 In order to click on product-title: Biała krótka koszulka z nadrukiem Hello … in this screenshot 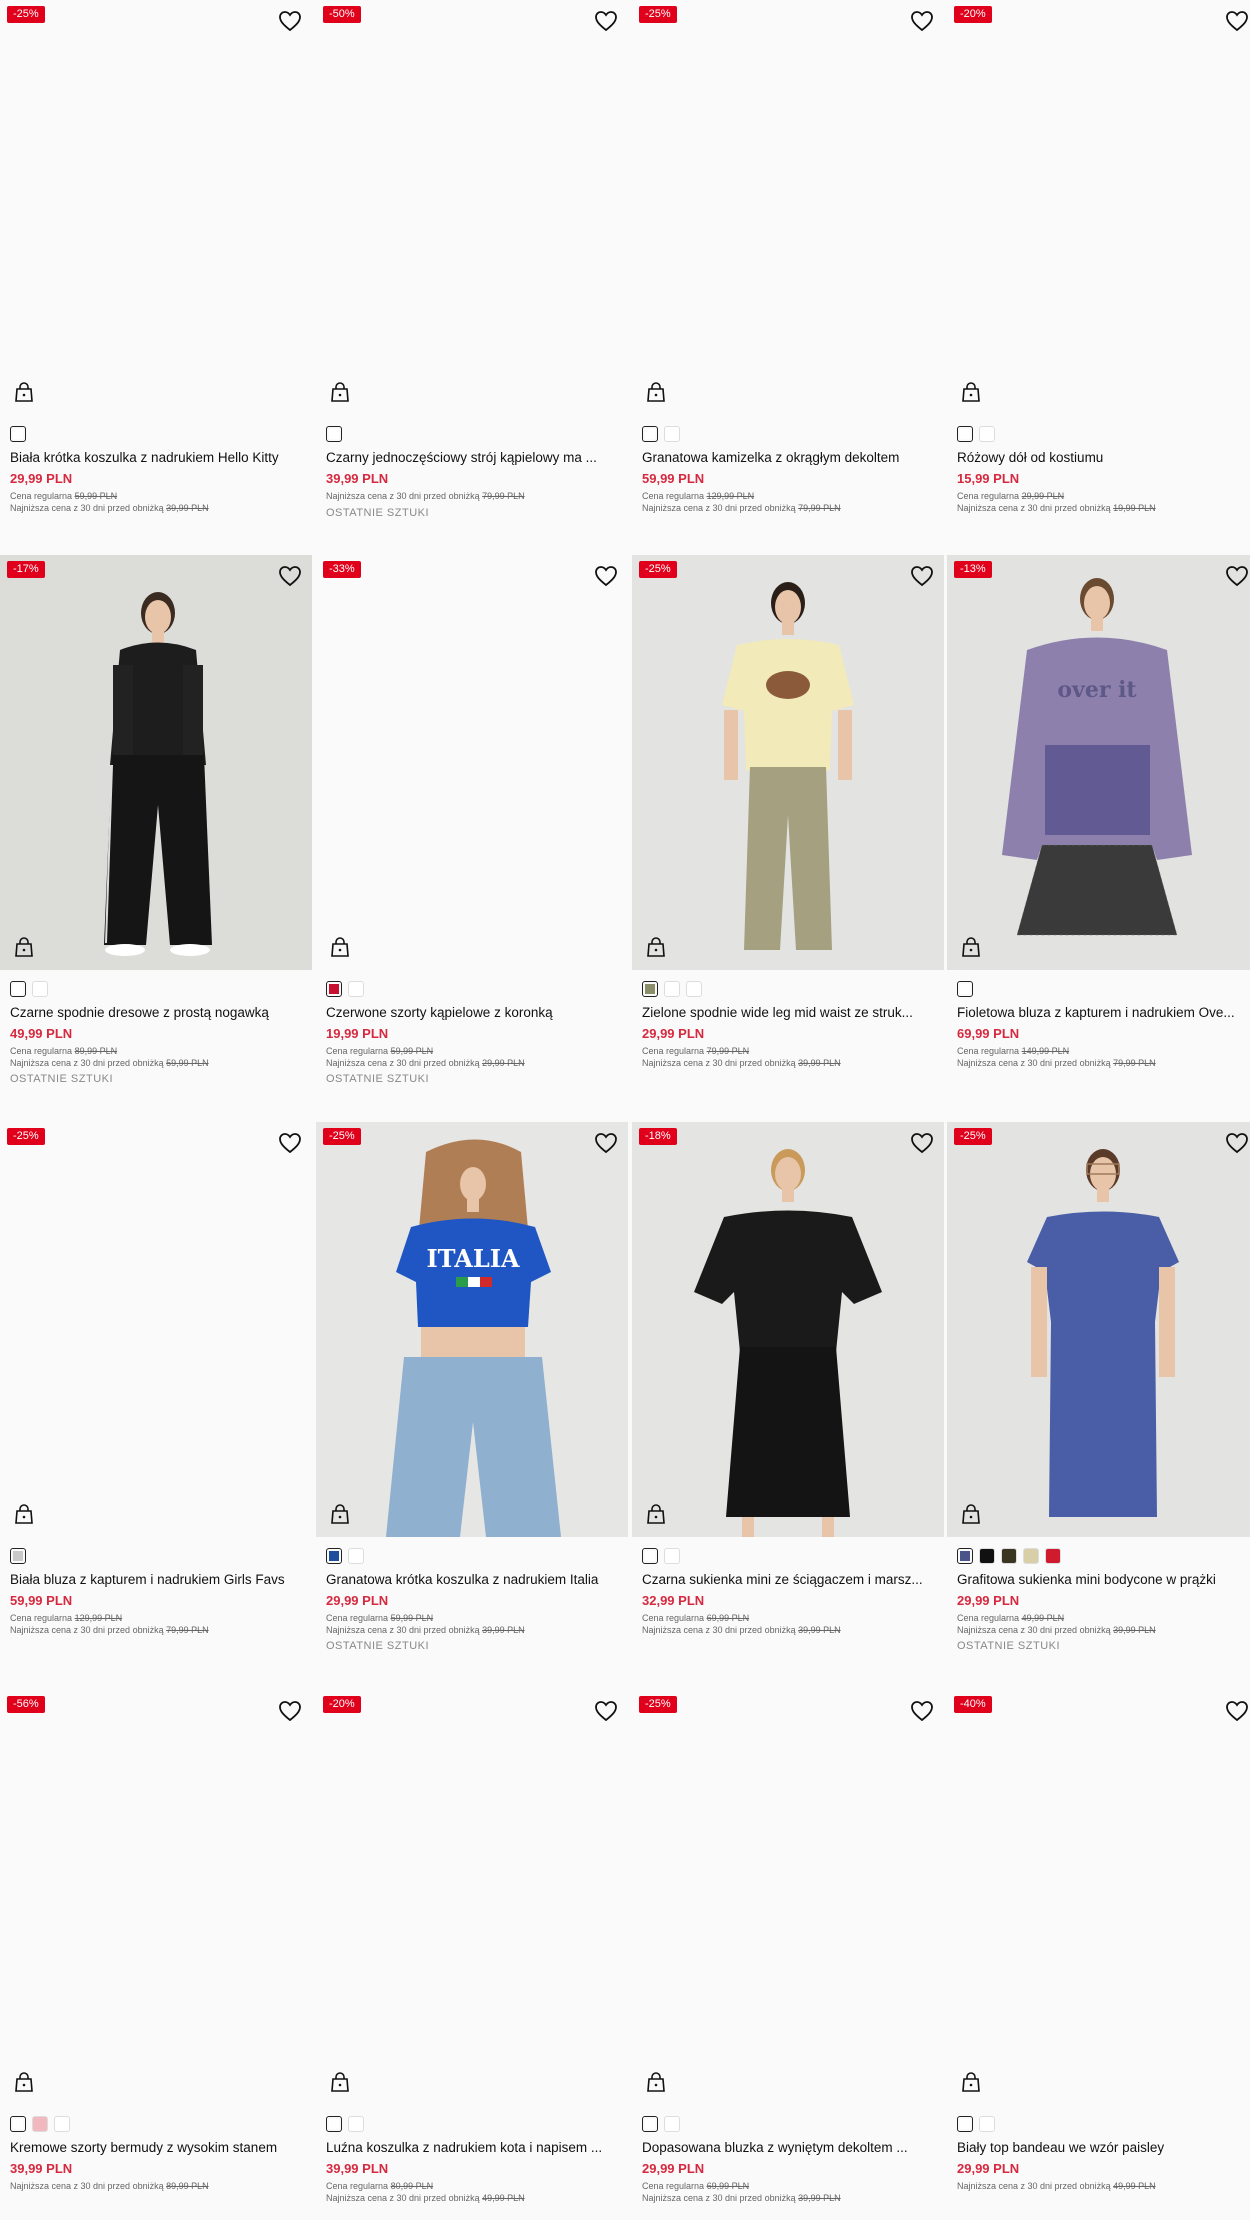, I will do `click(159, 457)`.